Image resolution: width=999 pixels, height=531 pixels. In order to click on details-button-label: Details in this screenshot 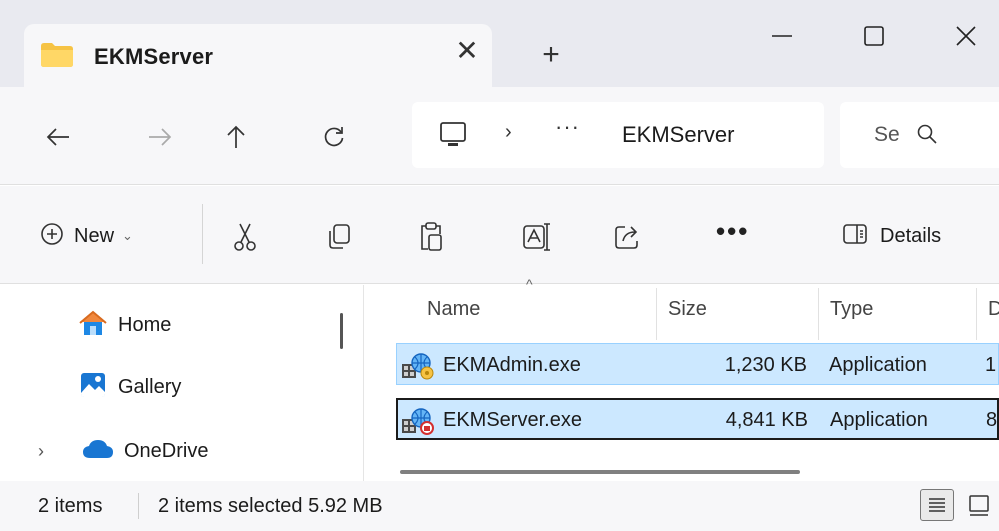, I will do `click(911, 235)`.